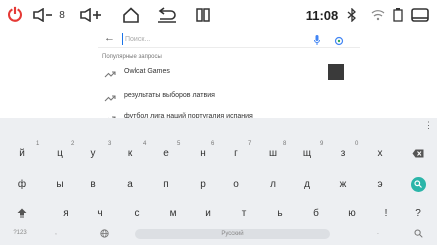  What do you see at coordinates (250, 144) in the screenshot?
I see `key-hint: 7` at bounding box center [250, 144].